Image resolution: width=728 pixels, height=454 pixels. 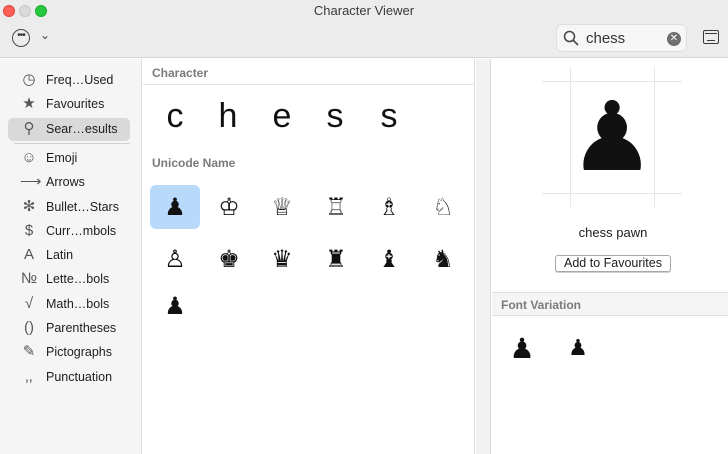 What do you see at coordinates (175, 116) in the screenshot?
I see `search-character: c` at bounding box center [175, 116].